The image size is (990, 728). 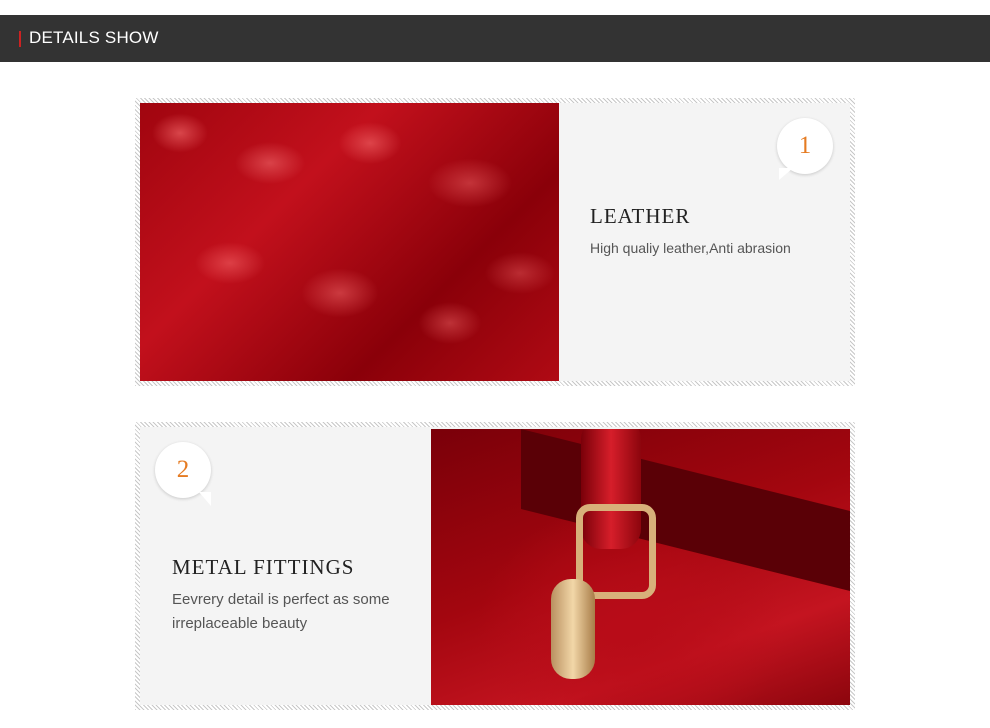 I want to click on section-title: DETAILS SHOW, so click(x=94, y=37).